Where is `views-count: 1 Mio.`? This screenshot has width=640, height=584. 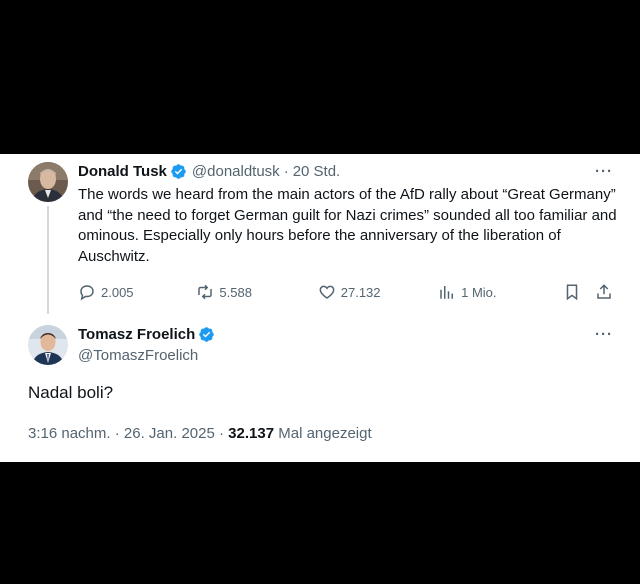
views-count: 1 Mio. is located at coordinates (479, 292).